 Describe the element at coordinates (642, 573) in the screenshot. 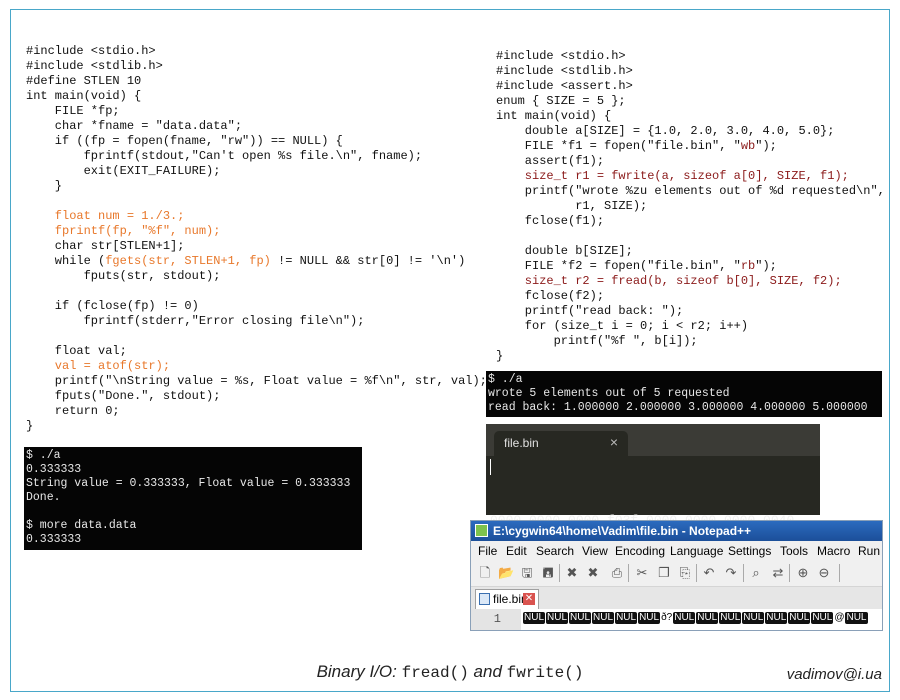

I see `cut-icon: ✂` at that location.